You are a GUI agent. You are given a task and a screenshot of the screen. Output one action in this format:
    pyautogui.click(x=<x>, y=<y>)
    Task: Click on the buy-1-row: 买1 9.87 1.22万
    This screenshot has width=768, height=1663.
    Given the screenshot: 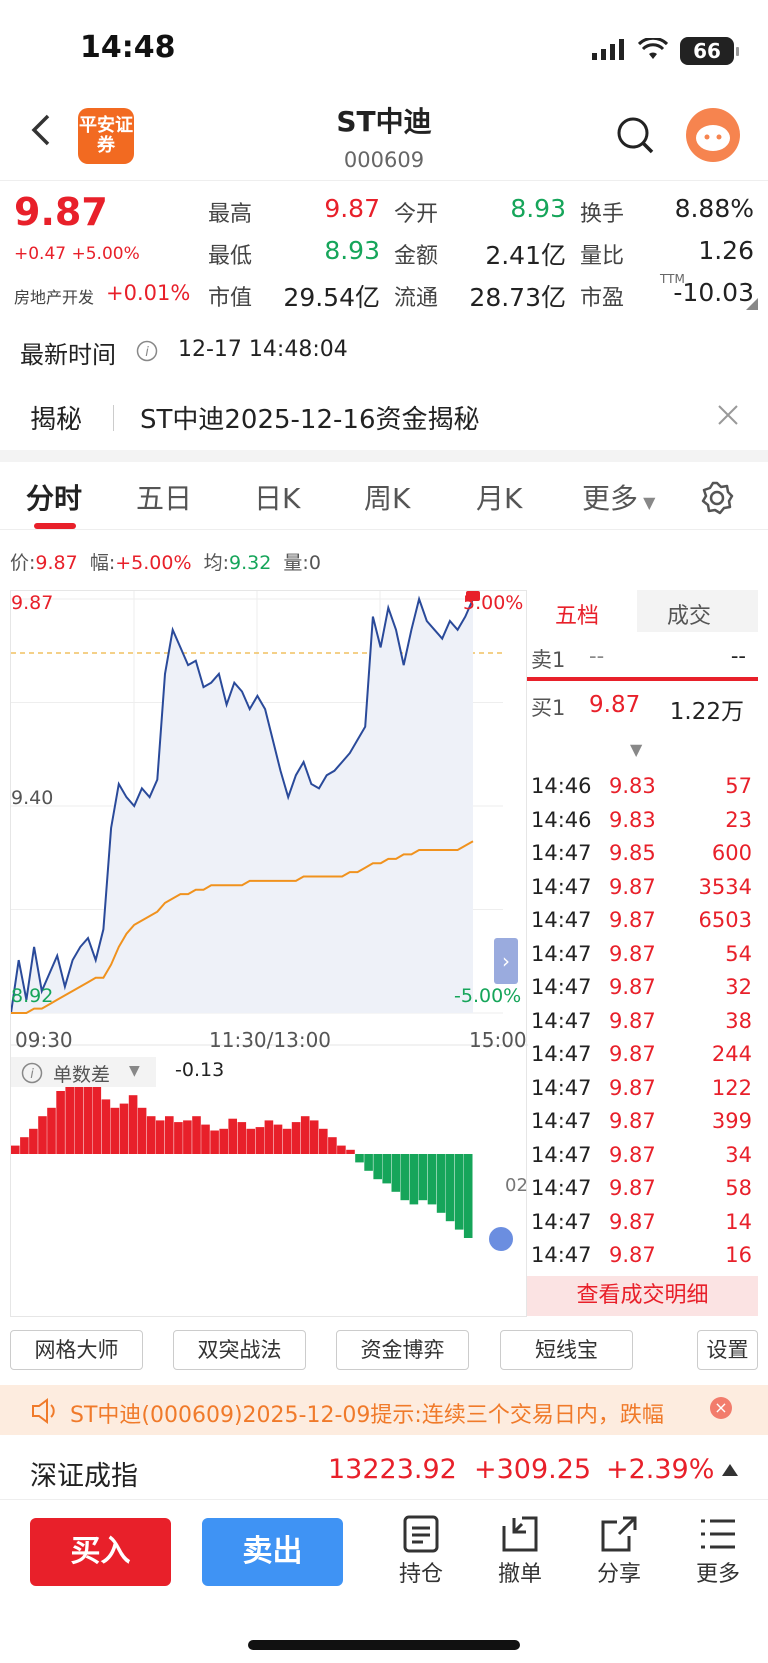 What is the action you would take?
    pyautogui.click(x=637, y=708)
    